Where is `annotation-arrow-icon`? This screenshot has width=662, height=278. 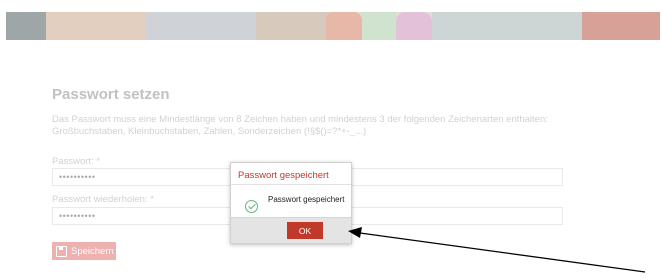
annotation-arrow-icon is located at coordinates (497, 250).